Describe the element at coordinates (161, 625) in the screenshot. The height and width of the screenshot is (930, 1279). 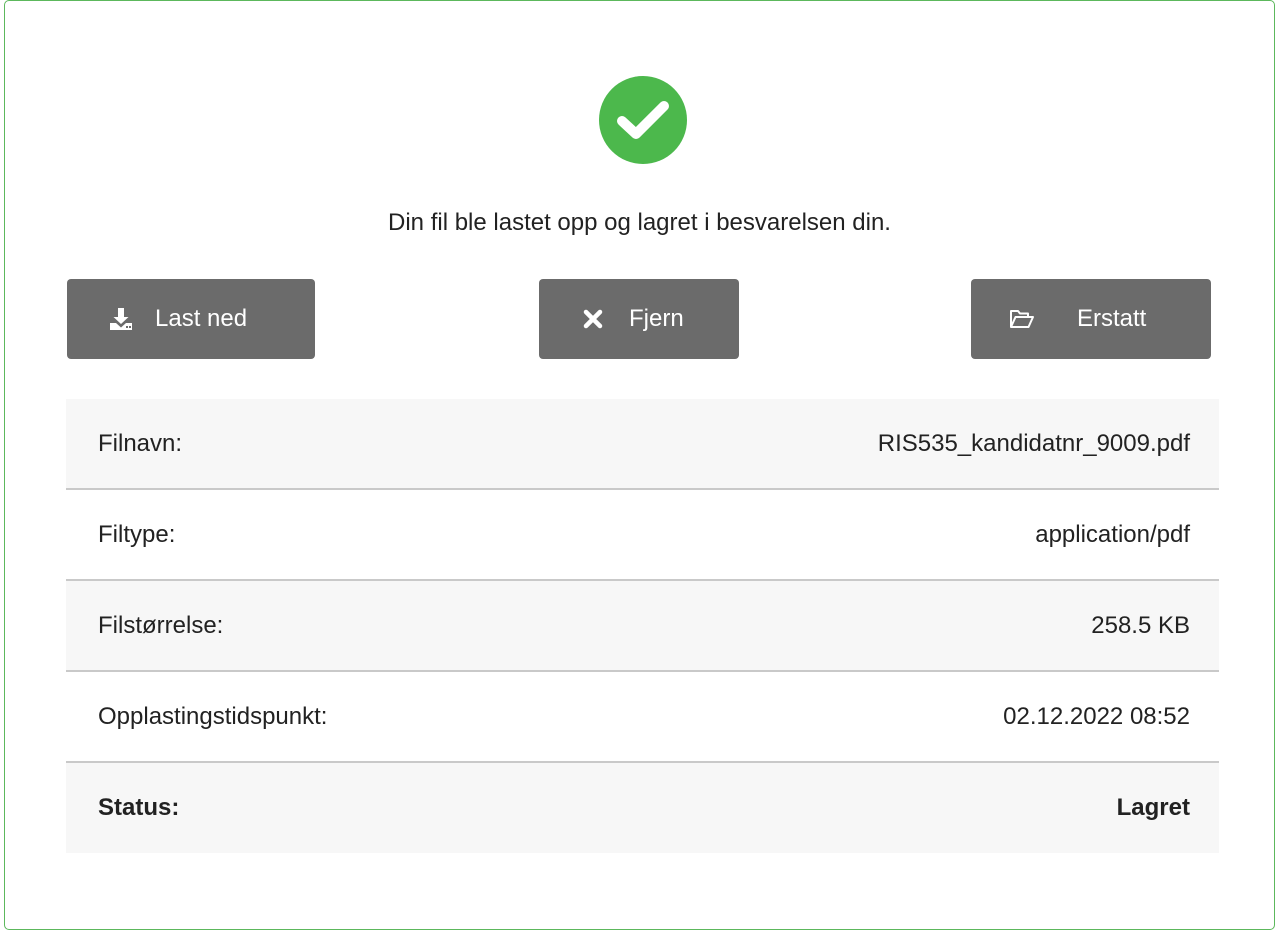
I see `file-info-label: Filstørrelse:` at that location.